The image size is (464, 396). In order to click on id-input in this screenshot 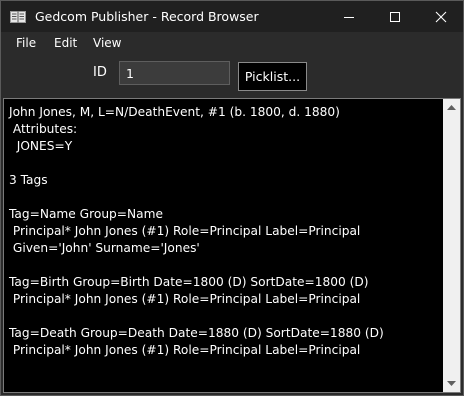, I will do `click(174, 73)`.